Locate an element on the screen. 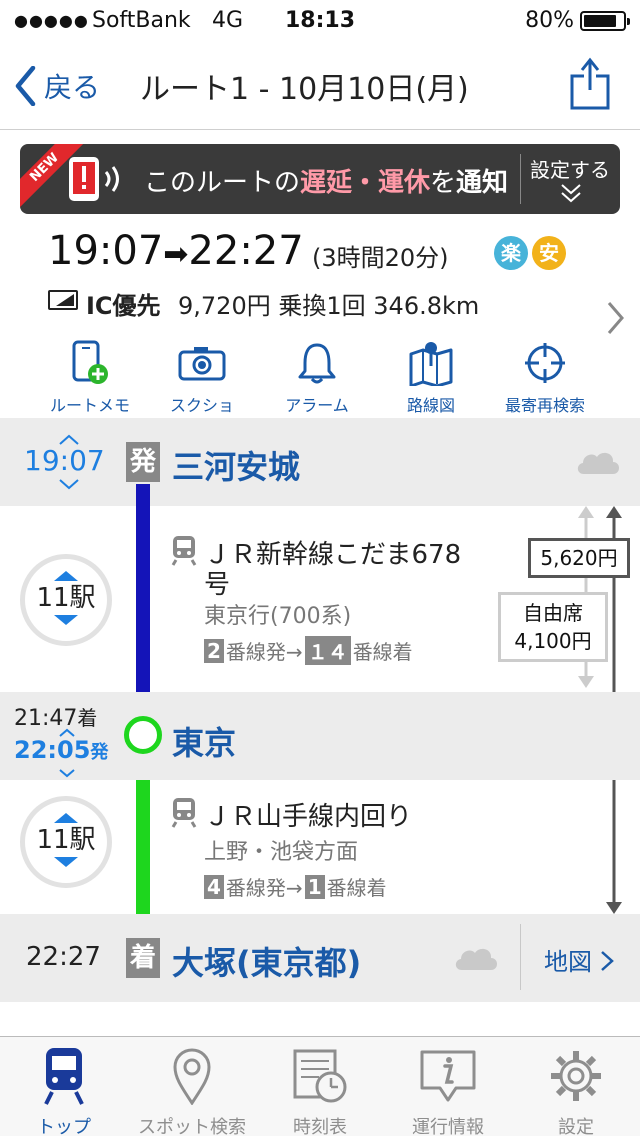 The width and height of the screenshot is (640, 1136). leg2-stop-count: 11駅 is located at coordinates (66, 842).